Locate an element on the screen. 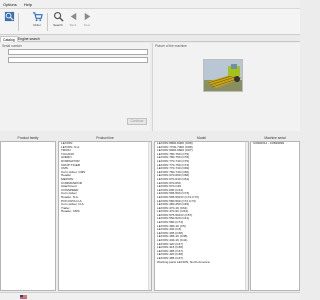 This screenshot has width=320, height=300. tab-bar: Catalog Engine search is located at coordinates (150, 38).